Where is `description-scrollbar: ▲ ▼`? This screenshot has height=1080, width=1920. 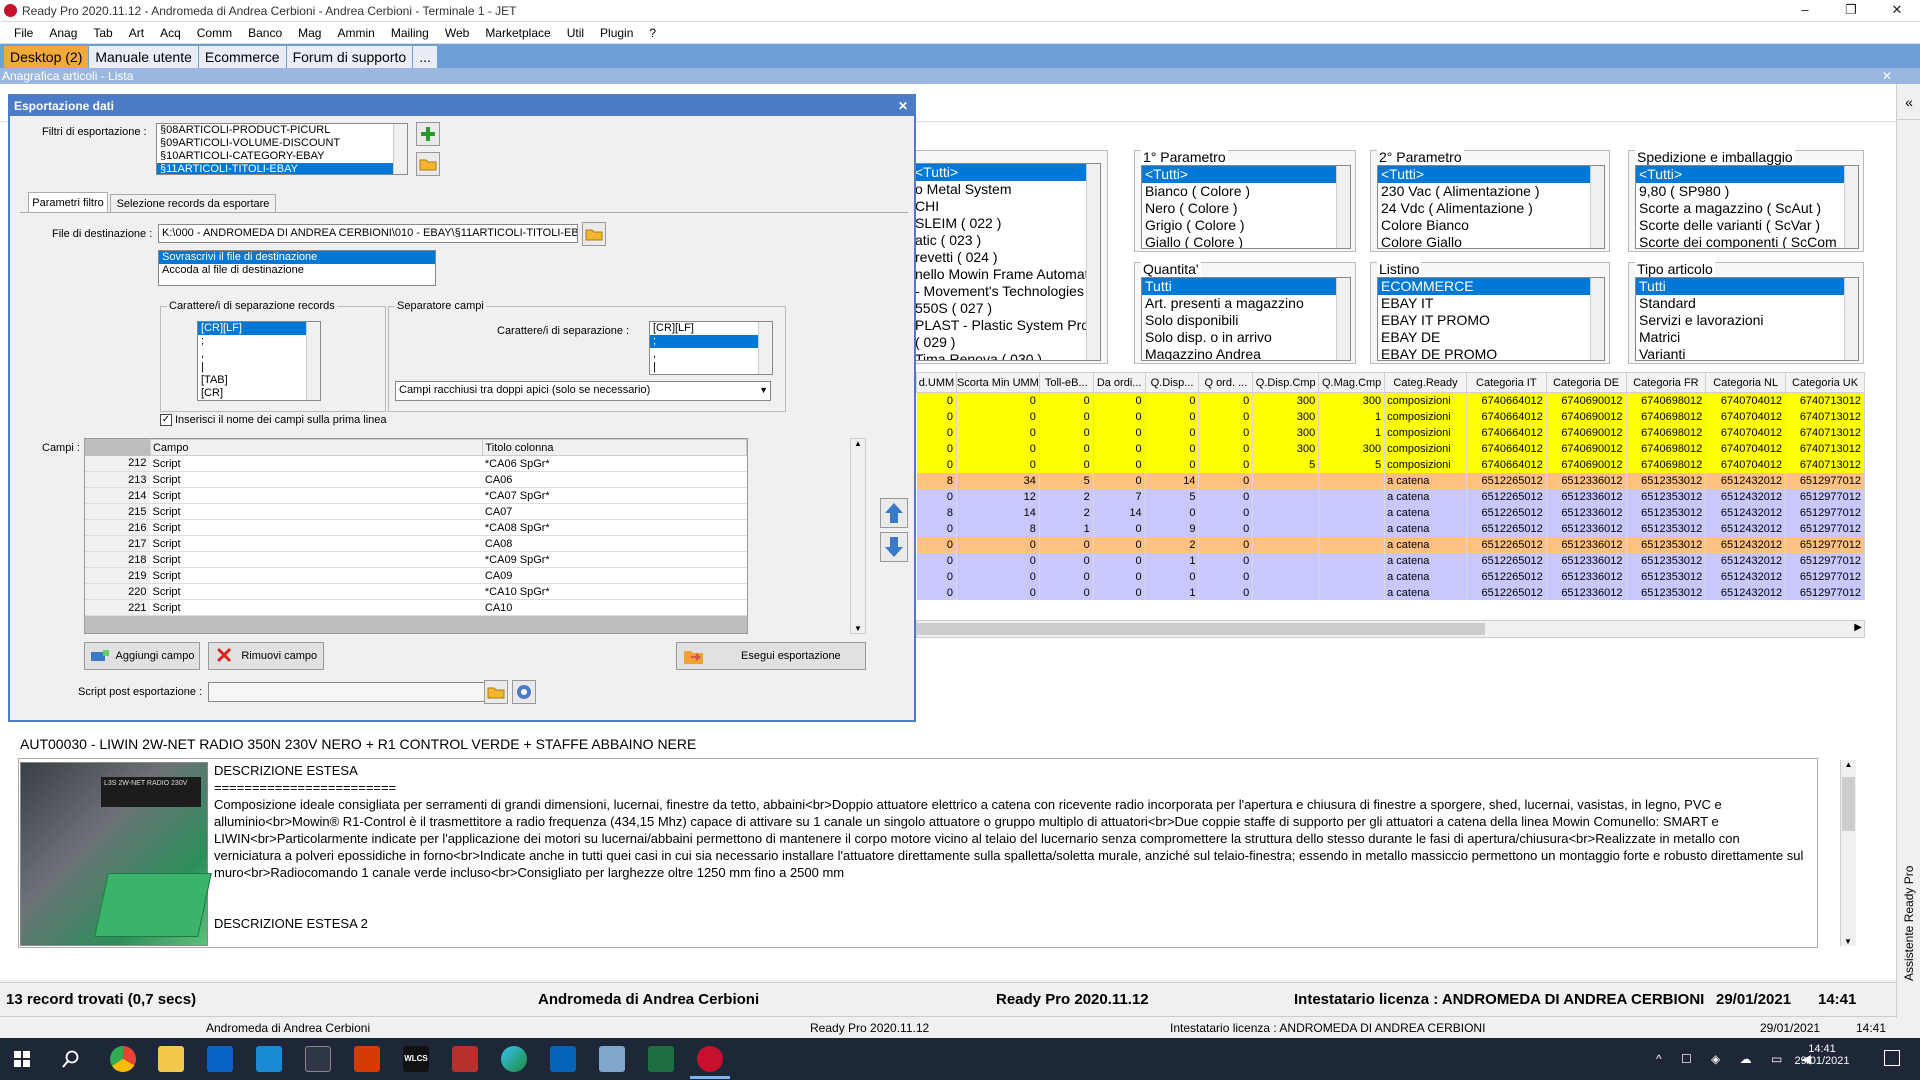
description-scrollbar: ▲ ▼ is located at coordinates (1848, 853).